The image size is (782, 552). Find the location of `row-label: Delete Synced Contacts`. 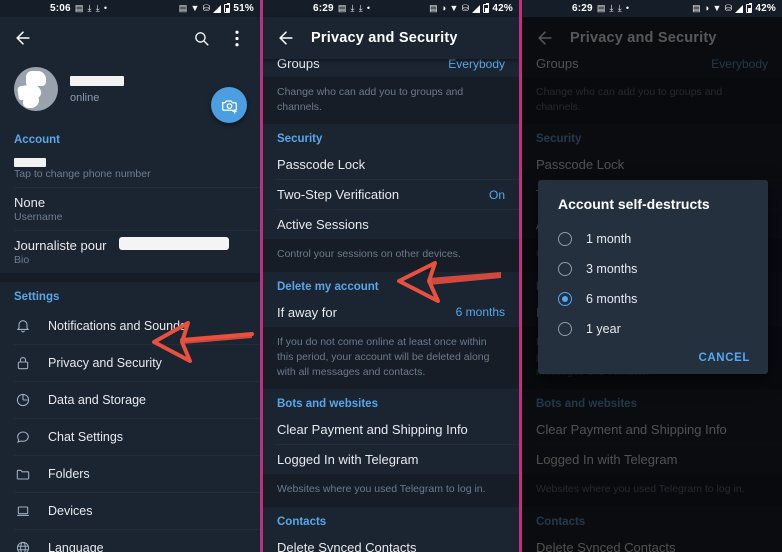

row-label: Delete Synced Contacts is located at coordinates (347, 545).